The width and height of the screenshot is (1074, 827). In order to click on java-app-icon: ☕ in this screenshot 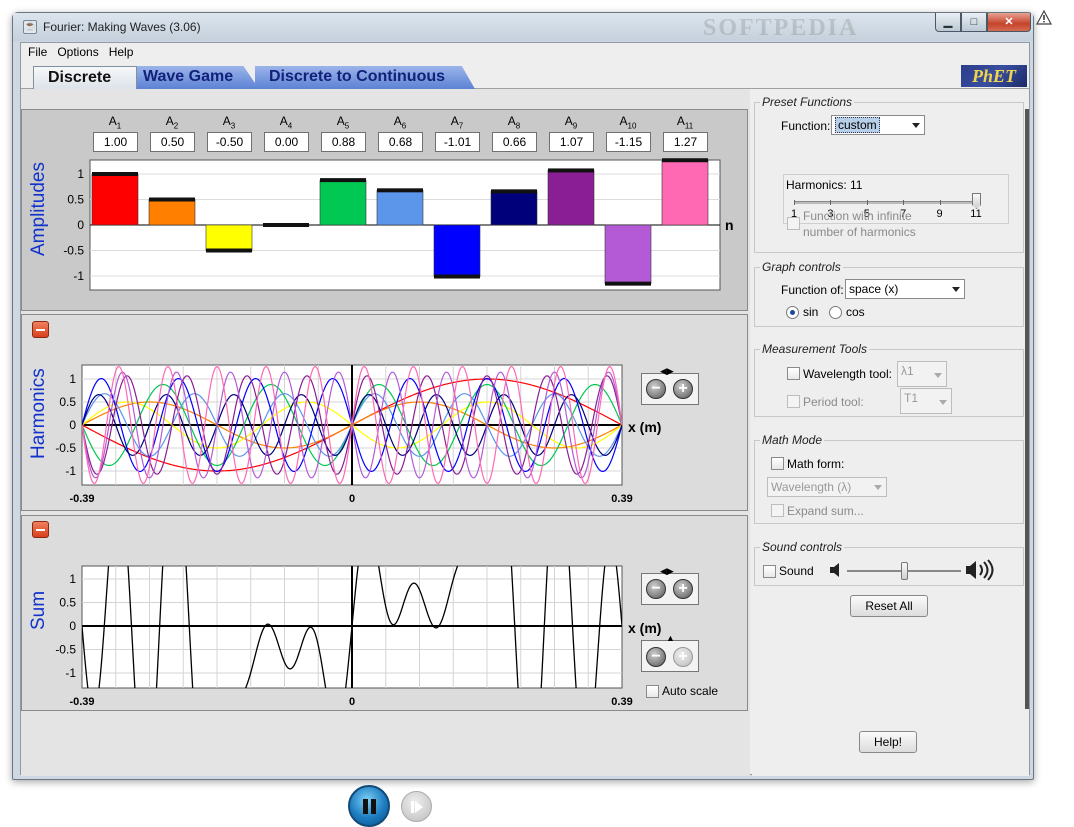, I will do `click(30, 27)`.